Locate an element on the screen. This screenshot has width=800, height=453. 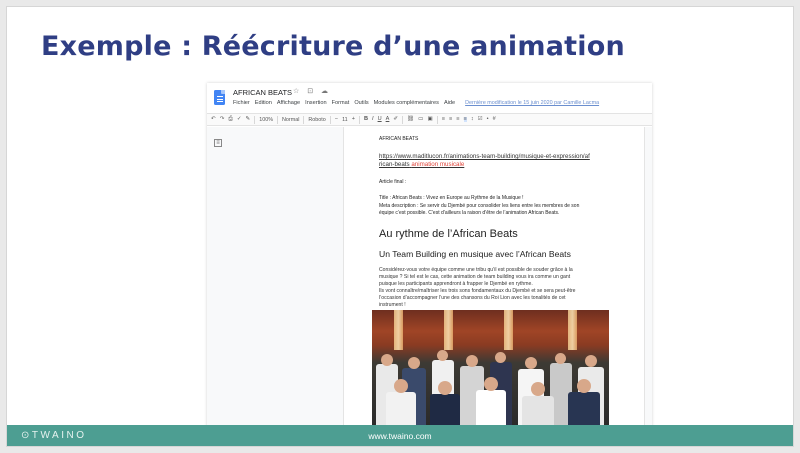
twaino-logo: ⊙TWAINO is located at coordinates (54, 435).